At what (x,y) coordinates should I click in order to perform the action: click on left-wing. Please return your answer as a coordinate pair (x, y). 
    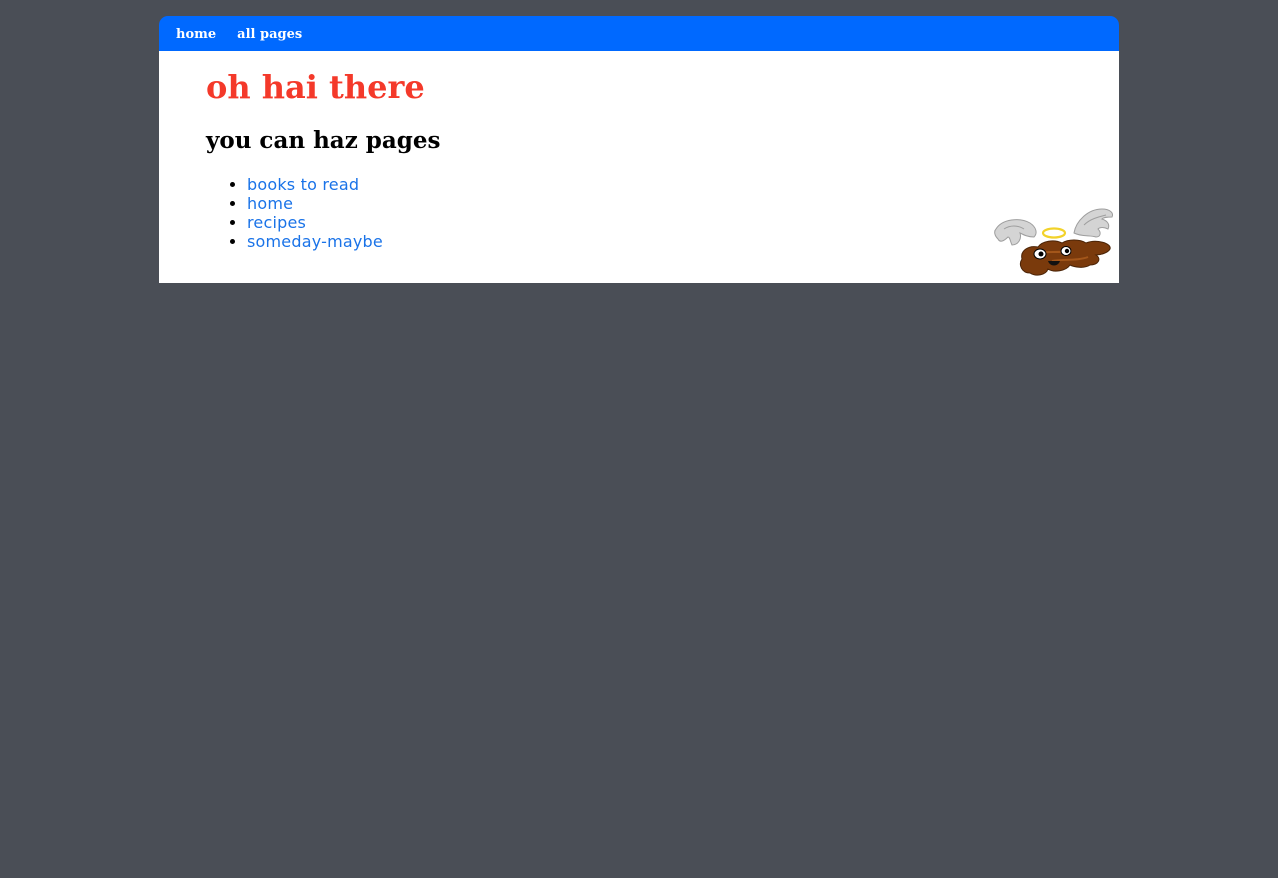
    Looking at the image, I should click on (1015, 232).